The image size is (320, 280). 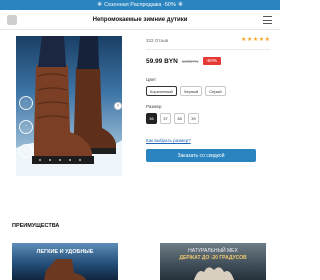 What do you see at coordinates (151, 118) in the screenshot?
I see `size-option-36: 36` at bounding box center [151, 118].